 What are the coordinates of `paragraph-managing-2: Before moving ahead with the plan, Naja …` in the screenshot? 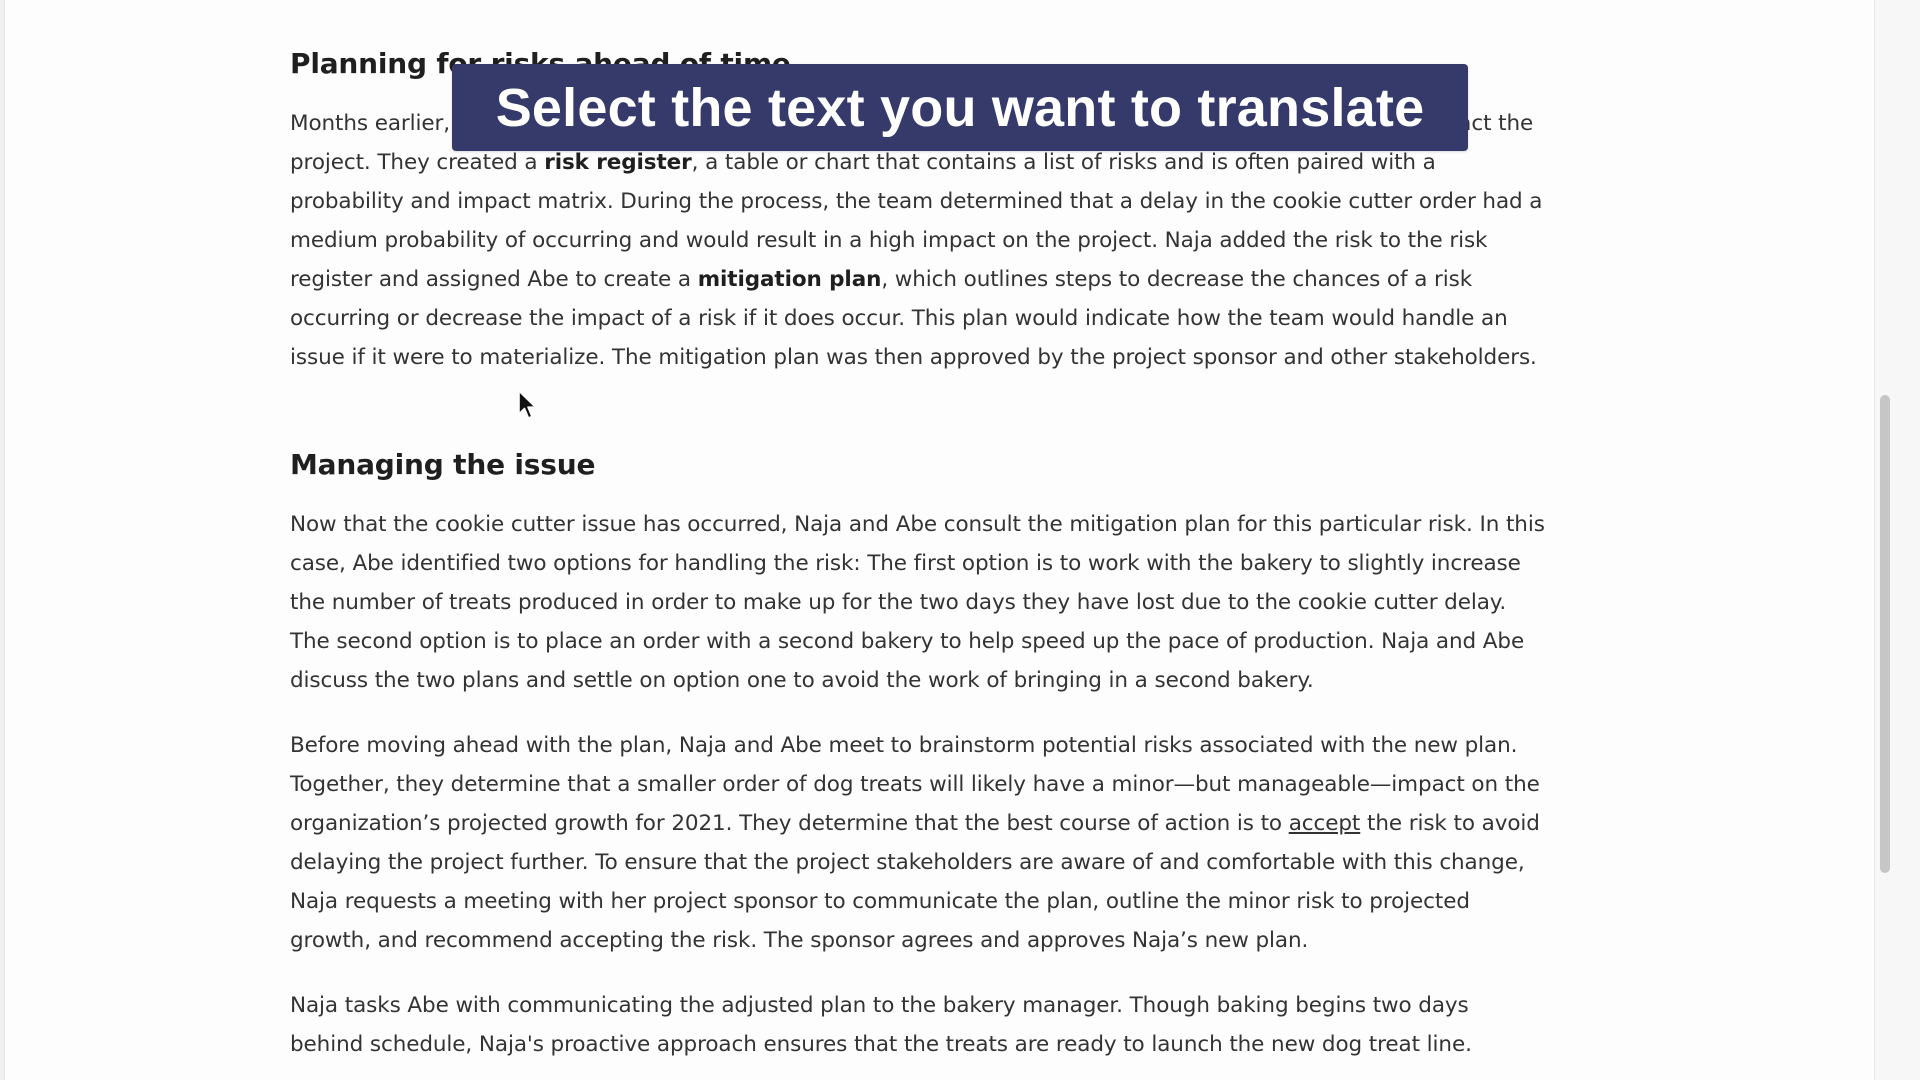 It's located at (917, 843).